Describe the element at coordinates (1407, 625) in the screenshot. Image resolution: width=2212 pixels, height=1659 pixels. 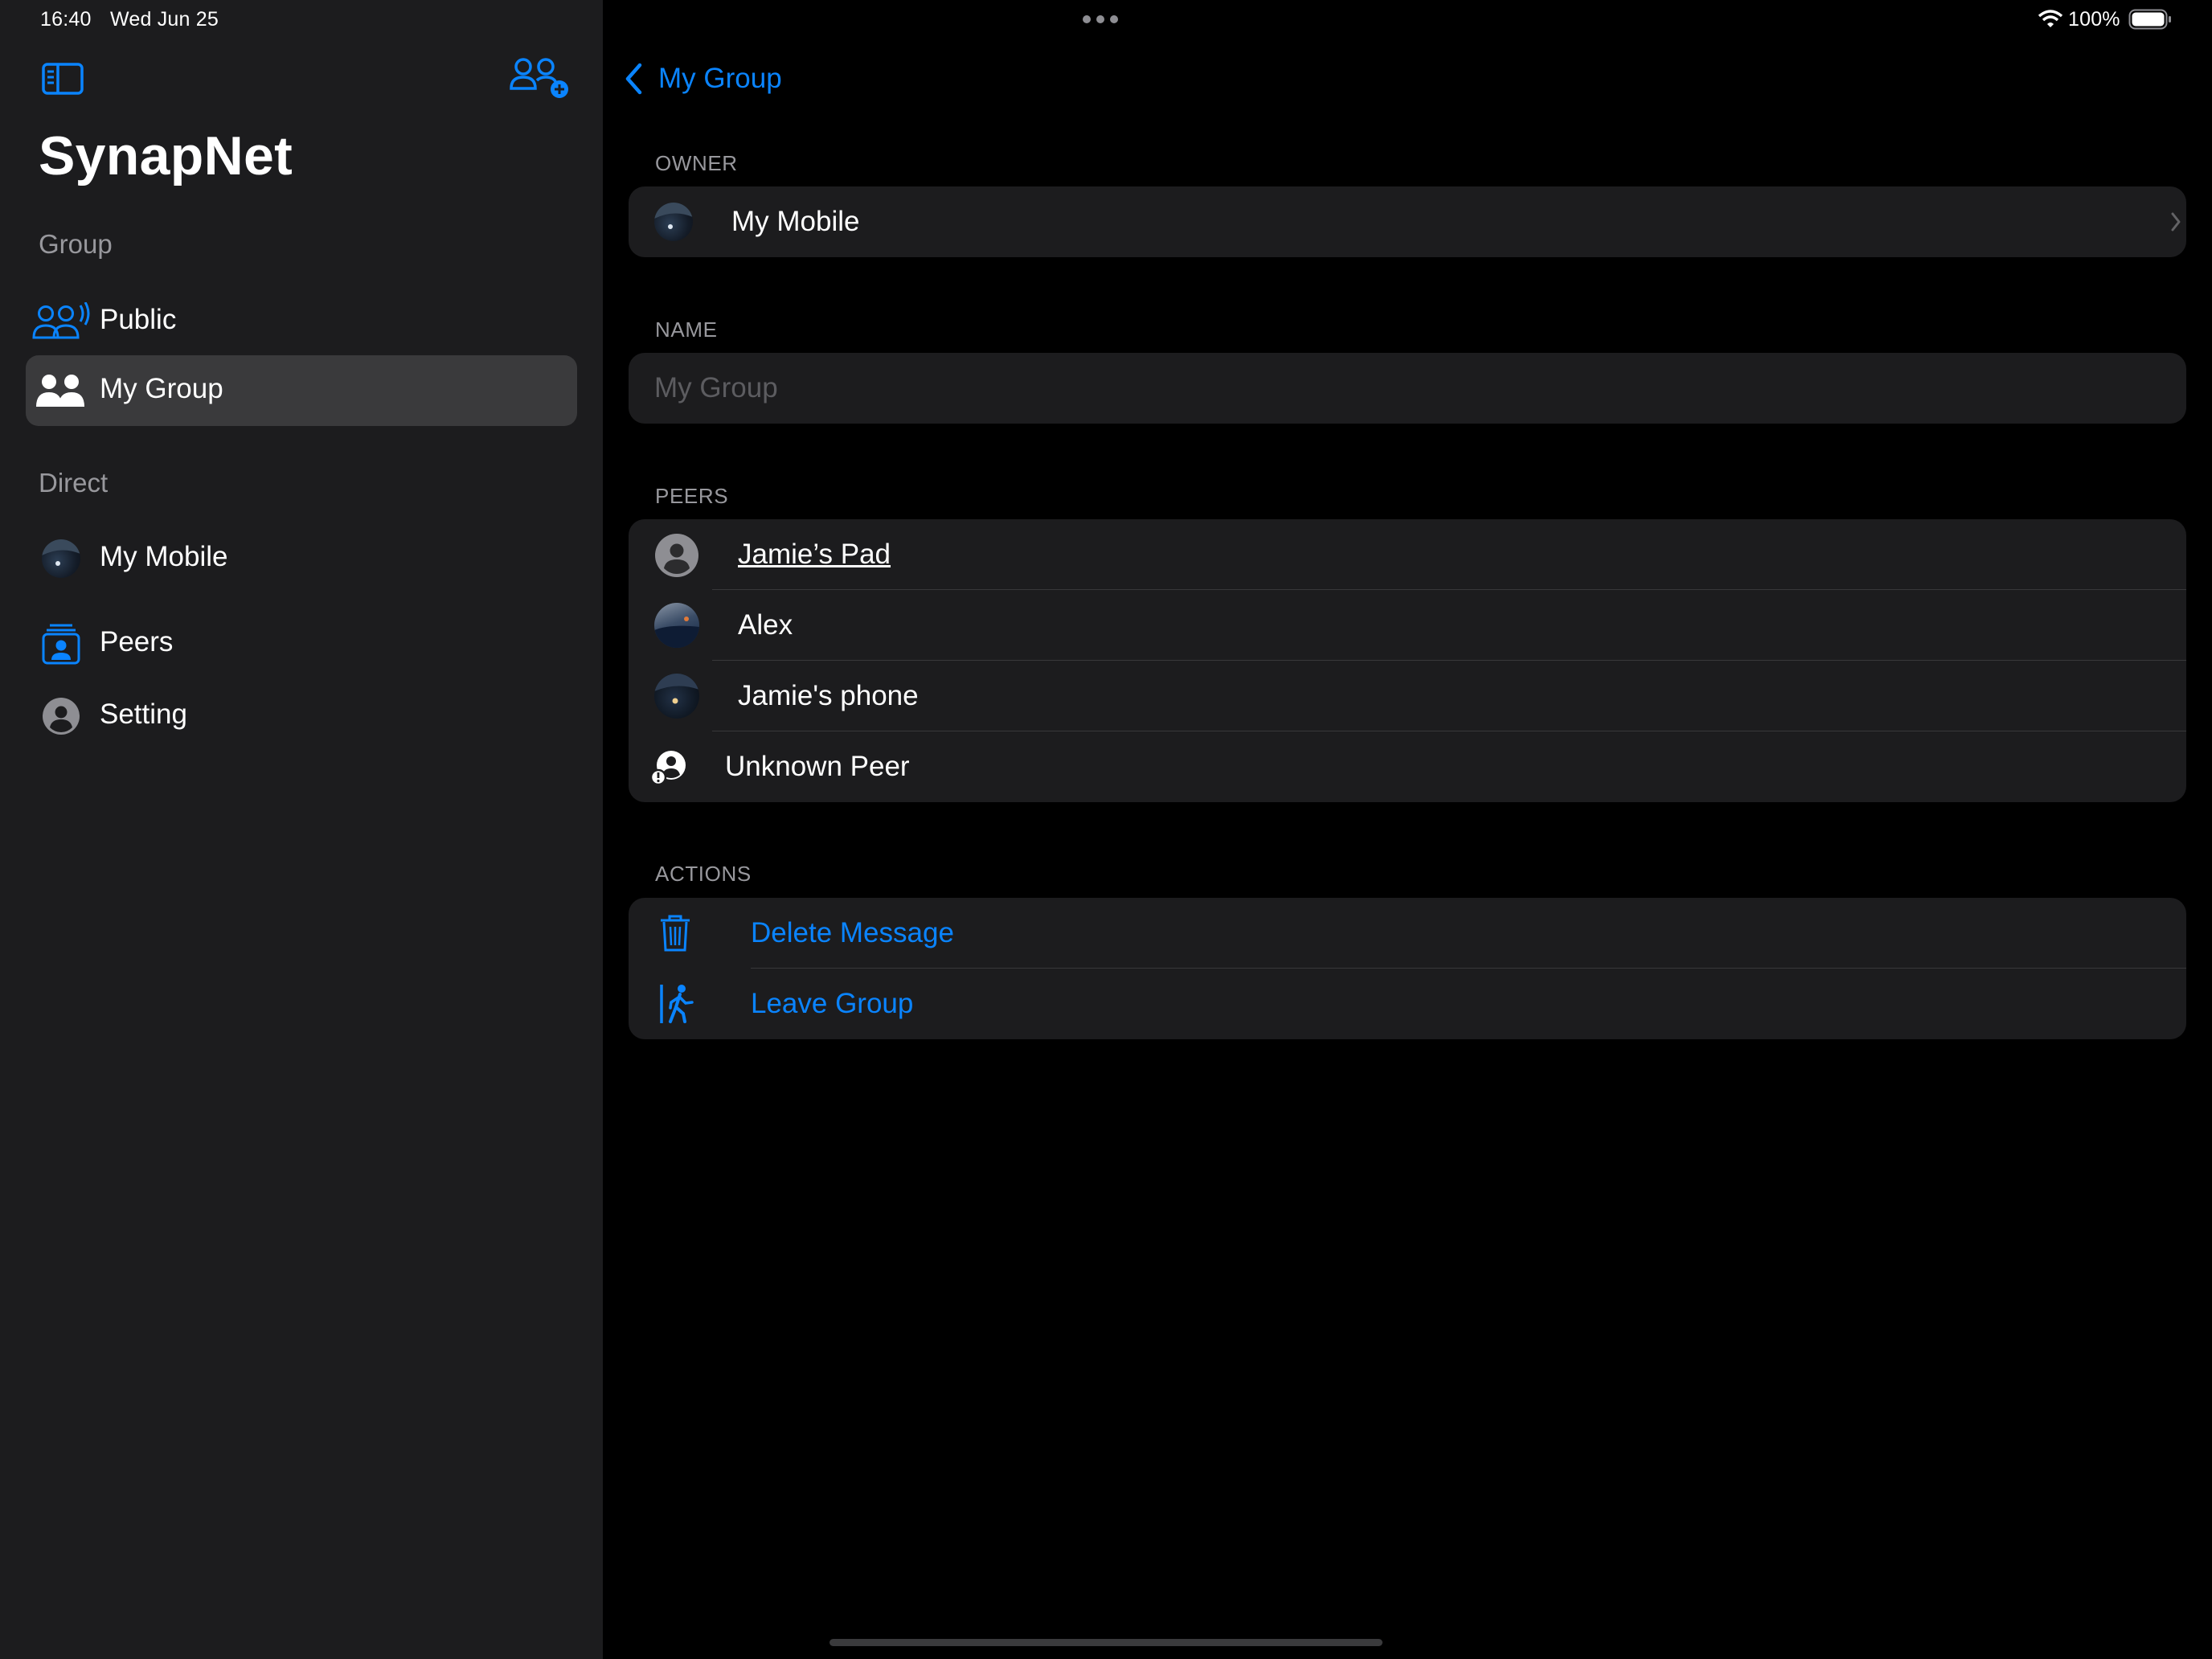
I see `peer-row: Alex` at that location.